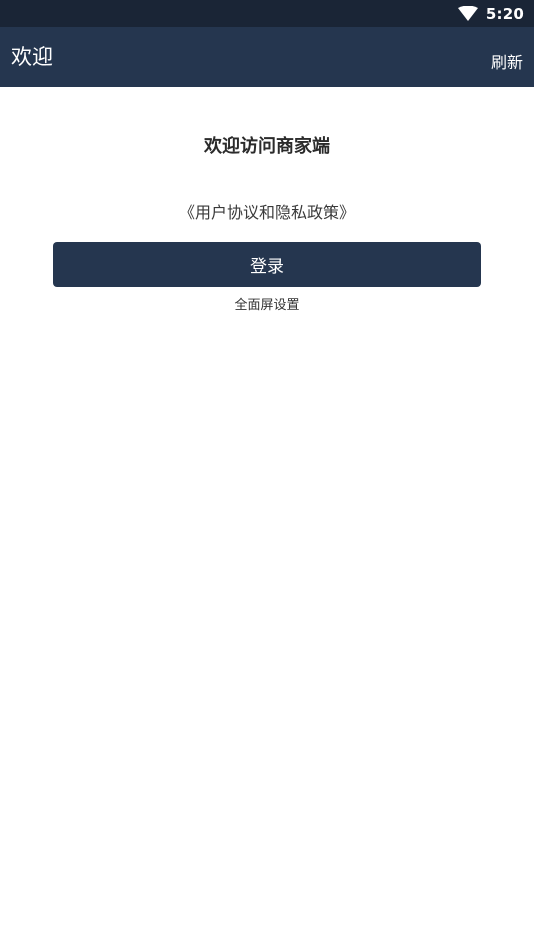  Describe the element at coordinates (32, 57) in the screenshot. I see `app-title: 欢迎` at that location.